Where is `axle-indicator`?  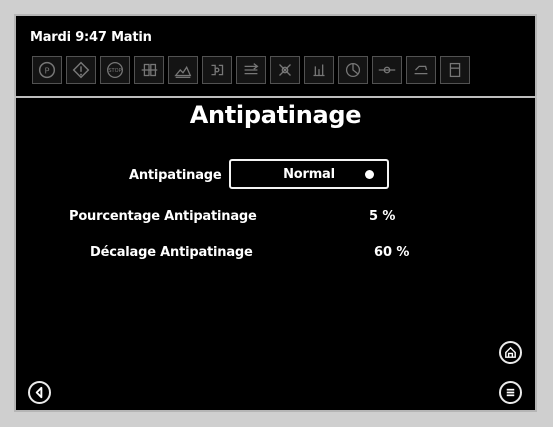
axle-indicator is located at coordinates (387, 70).